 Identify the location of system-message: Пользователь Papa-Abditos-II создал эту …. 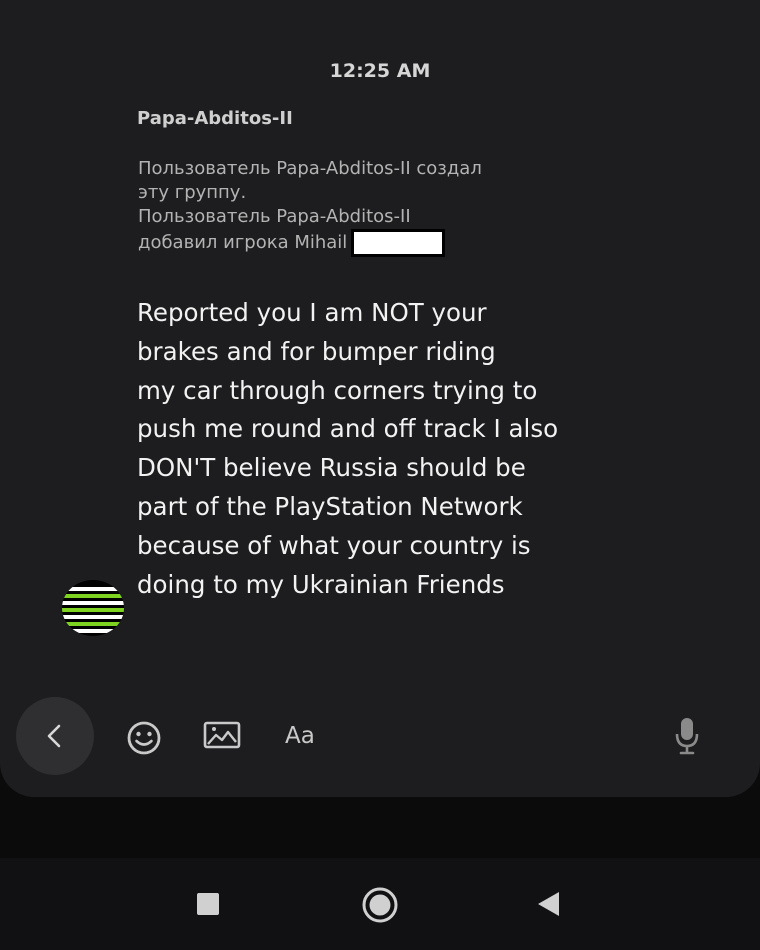
(358, 207).